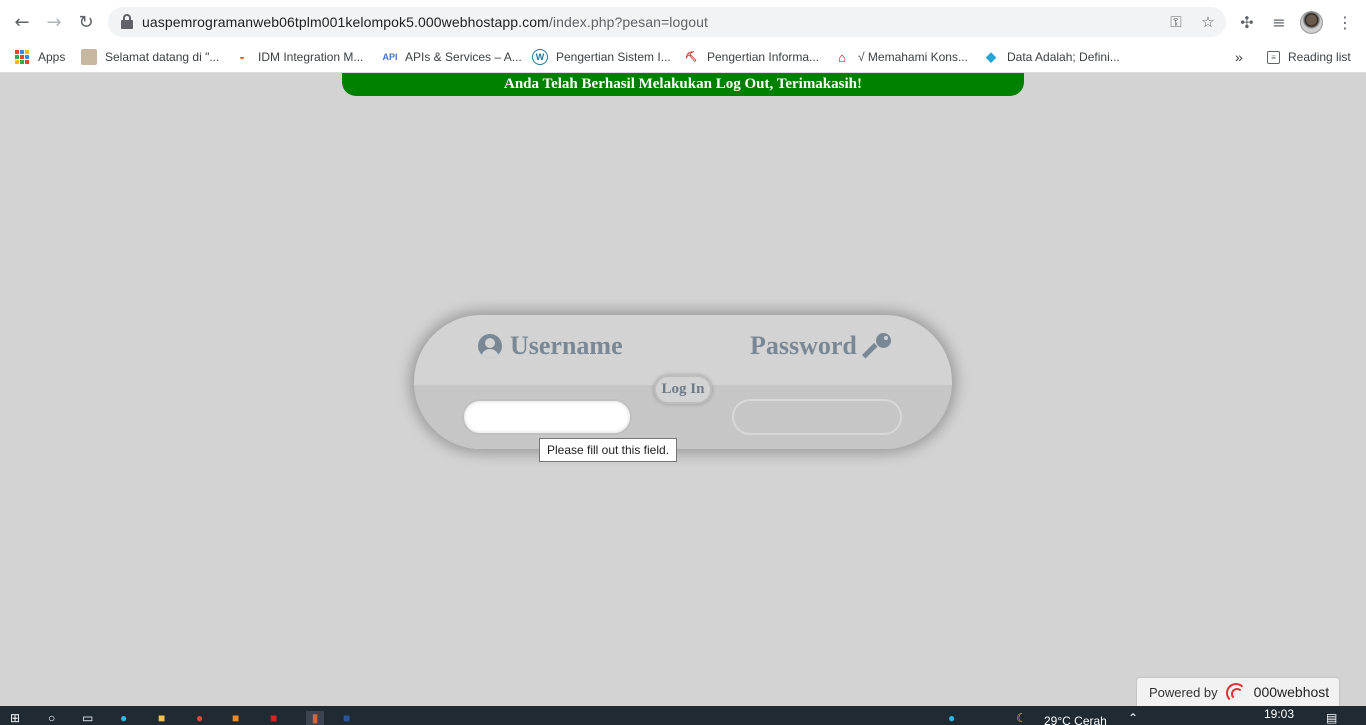 The image size is (1366, 725). I want to click on powered-by-label: Powered by, so click(1183, 692).